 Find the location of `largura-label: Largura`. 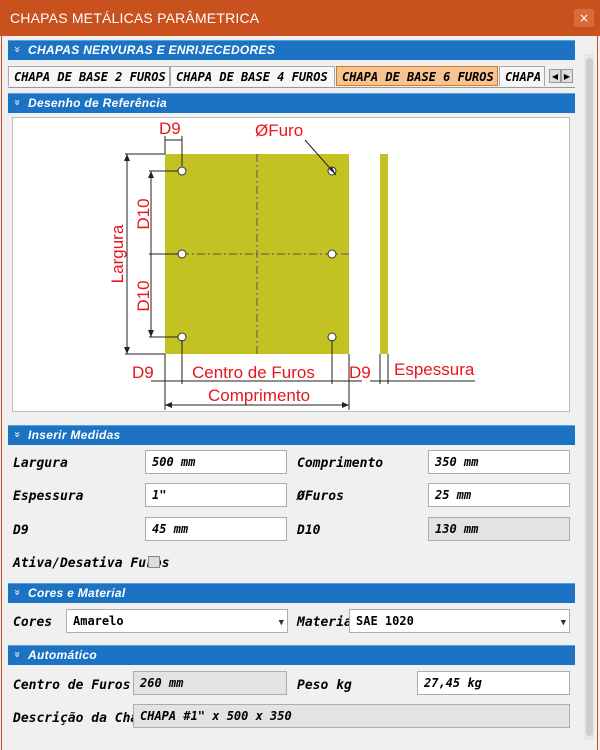

largura-label: Largura is located at coordinates (40, 463).